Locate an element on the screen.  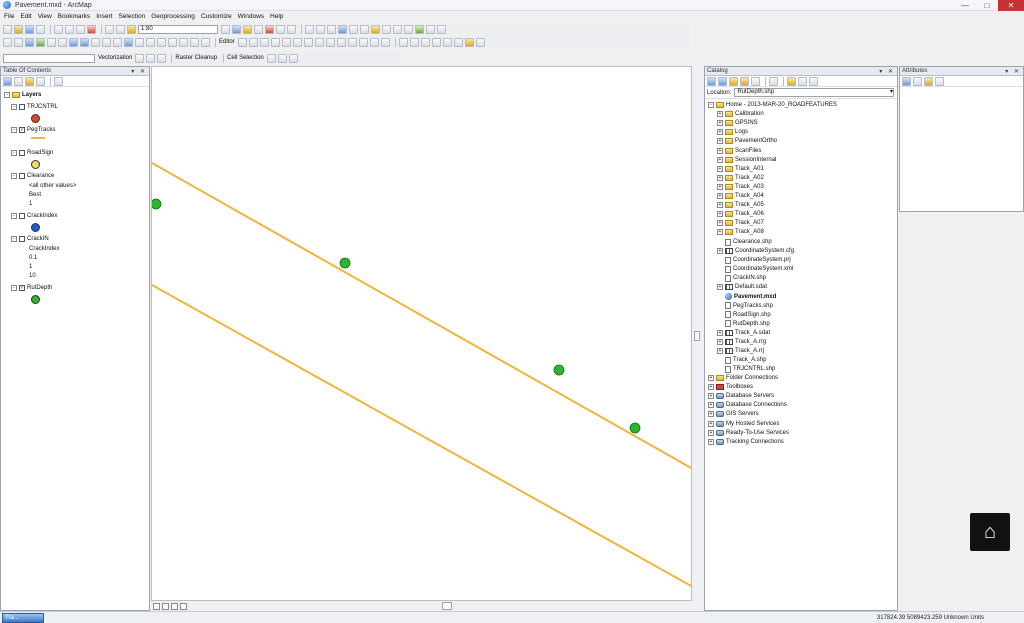
menu-bookmarks: Bookmarks is located at coordinates (74, 16).